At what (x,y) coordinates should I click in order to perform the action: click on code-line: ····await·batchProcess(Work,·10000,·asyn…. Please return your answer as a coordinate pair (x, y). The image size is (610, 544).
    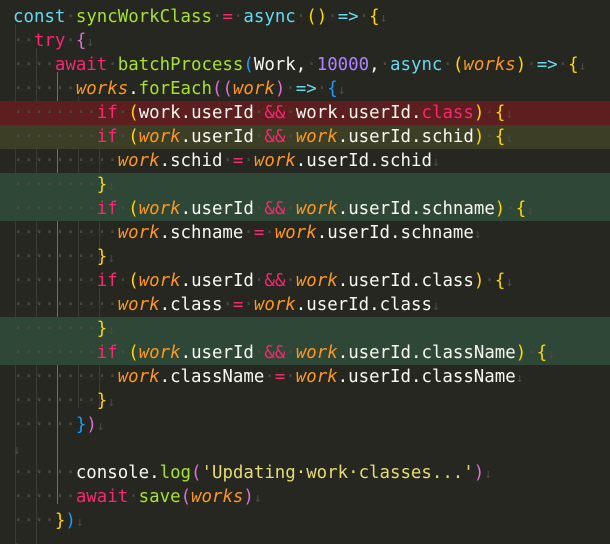
    Looking at the image, I should click on (305, 65).